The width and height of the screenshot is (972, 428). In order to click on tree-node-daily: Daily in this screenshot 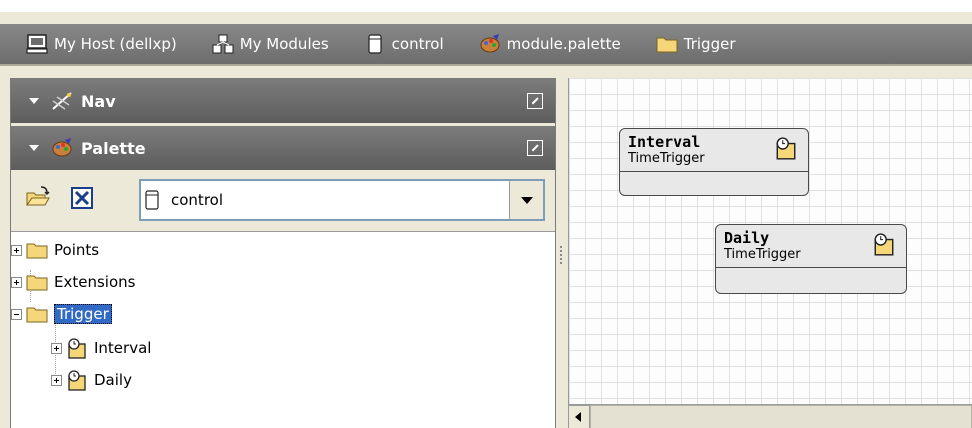, I will do `click(91, 380)`.